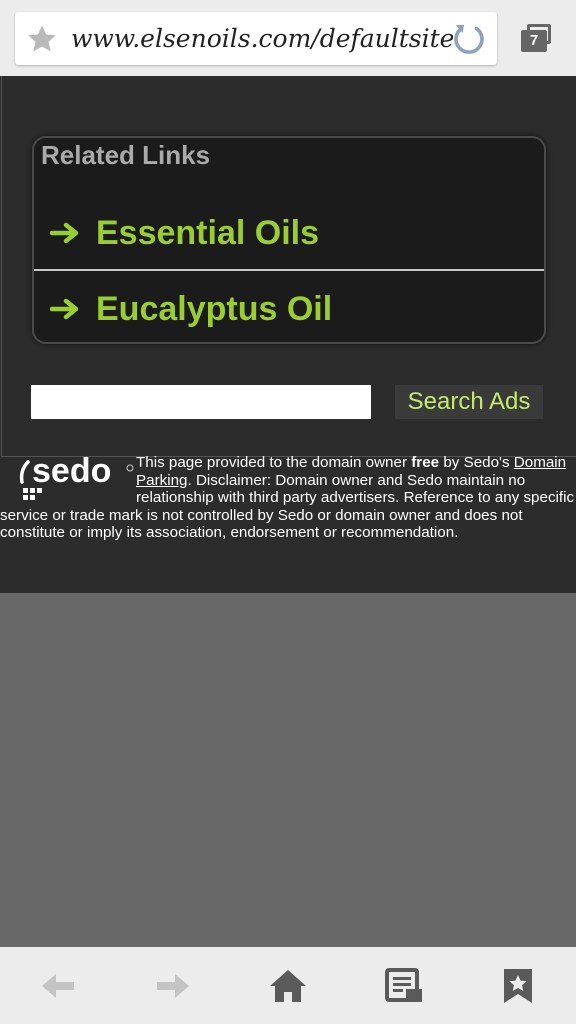 This screenshot has width=576, height=1024. I want to click on related-link-essential-oils: Essential Oils, so click(289, 233).